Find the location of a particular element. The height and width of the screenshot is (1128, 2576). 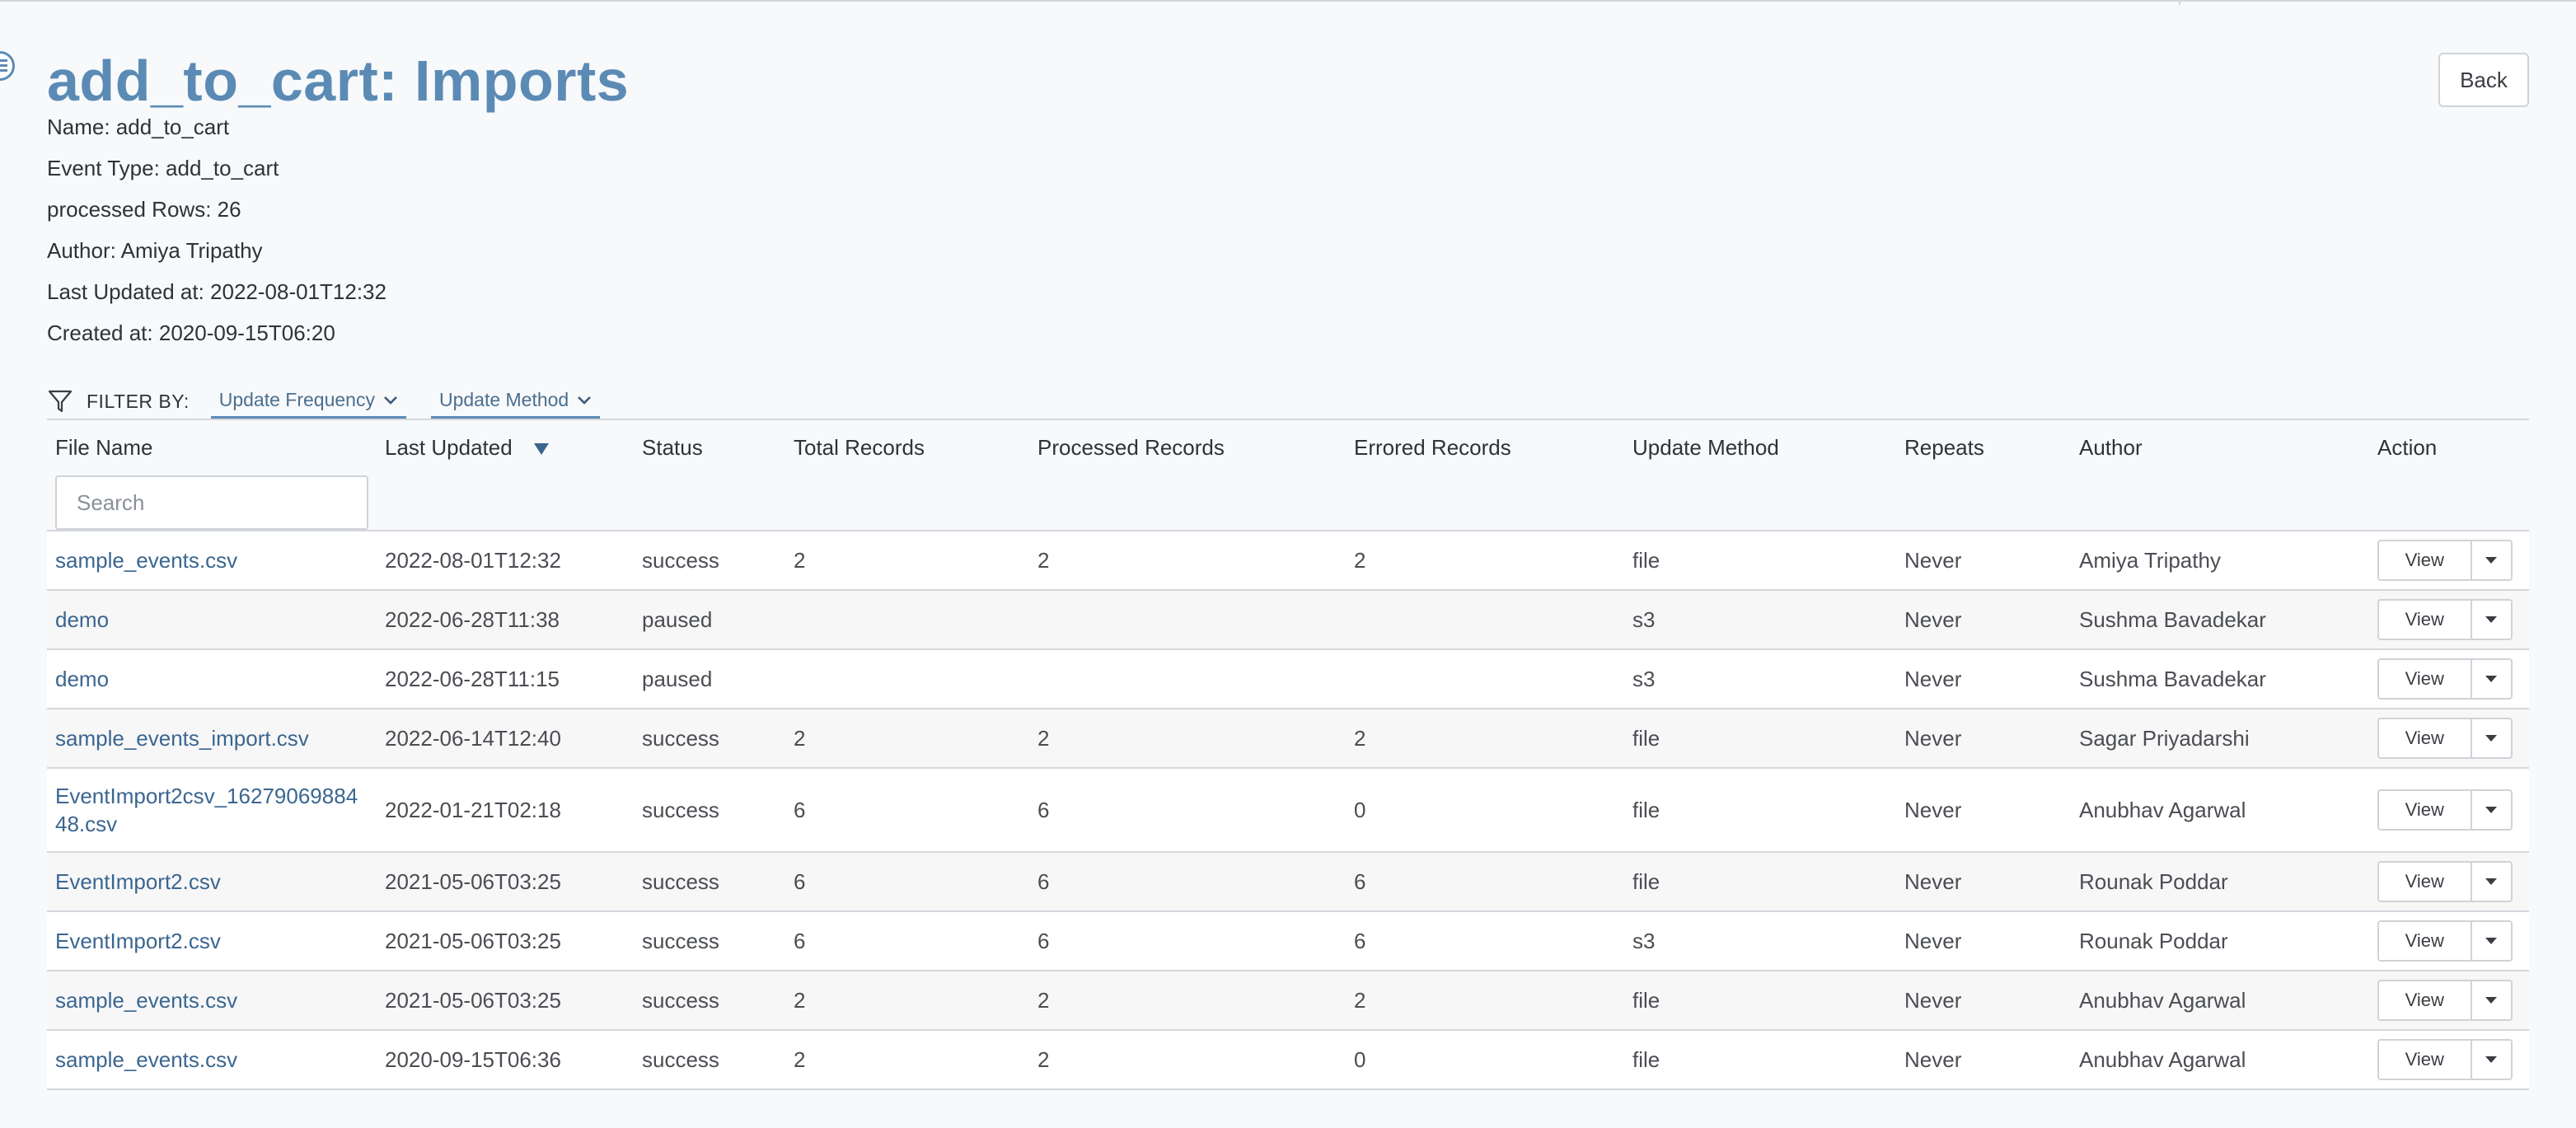

back-button: Back is located at coordinates (2483, 80).